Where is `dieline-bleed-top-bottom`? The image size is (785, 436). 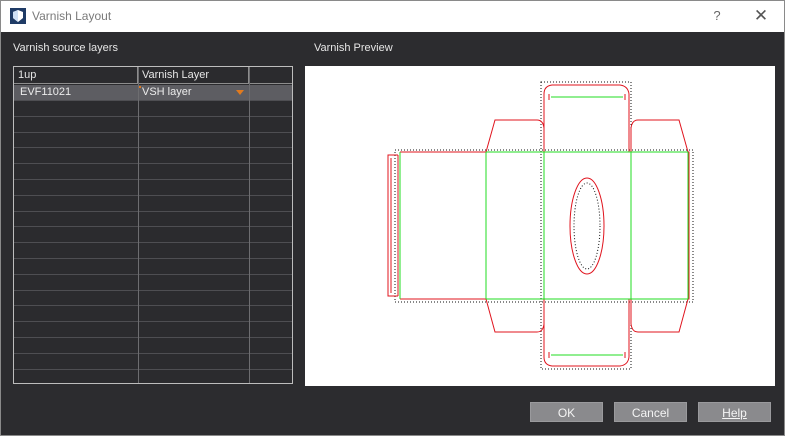
dieline-bleed-top-bottom is located at coordinates (586, 225).